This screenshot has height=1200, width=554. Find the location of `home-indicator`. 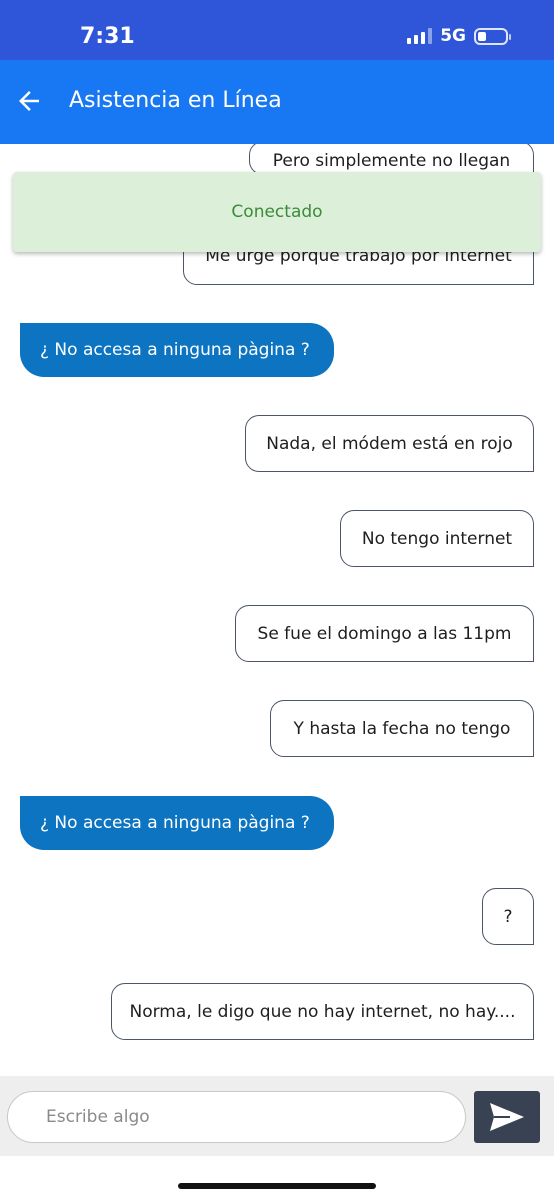

home-indicator is located at coordinates (277, 1186).